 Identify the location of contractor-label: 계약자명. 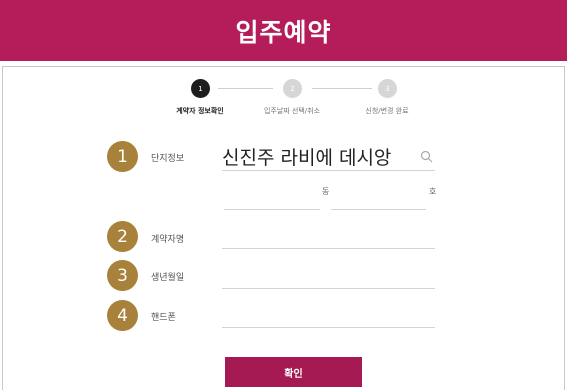
(168, 240).